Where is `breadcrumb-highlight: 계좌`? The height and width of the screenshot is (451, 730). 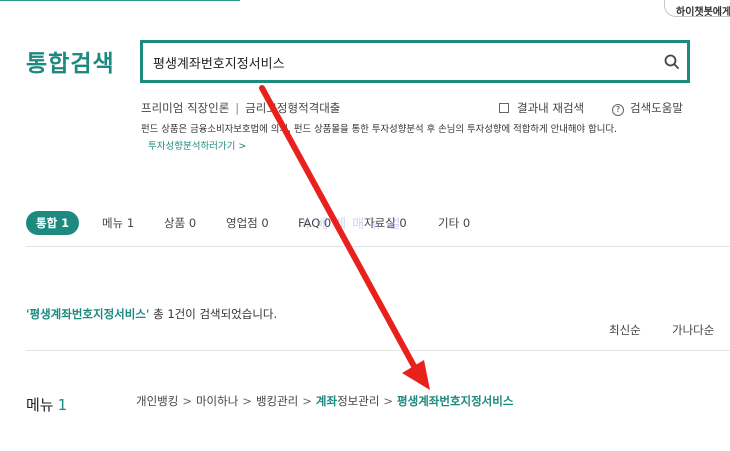
breadcrumb-highlight: 계좌 is located at coordinates (326, 401).